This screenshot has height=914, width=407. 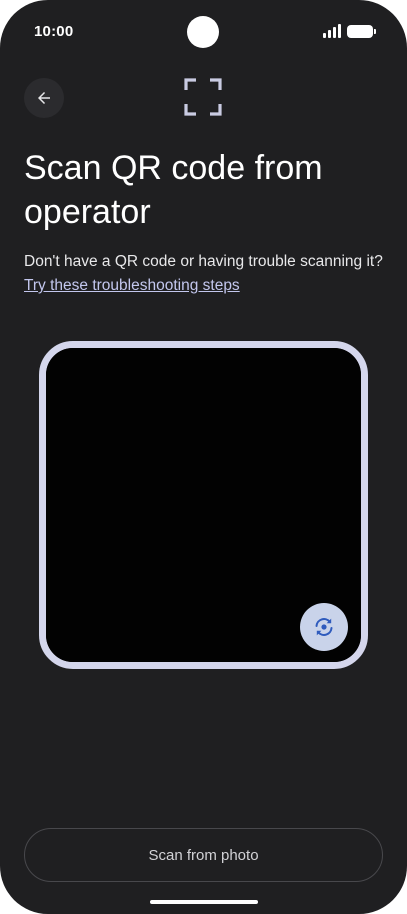 What do you see at coordinates (203, 97) in the screenshot?
I see `qr-frame-icon` at bounding box center [203, 97].